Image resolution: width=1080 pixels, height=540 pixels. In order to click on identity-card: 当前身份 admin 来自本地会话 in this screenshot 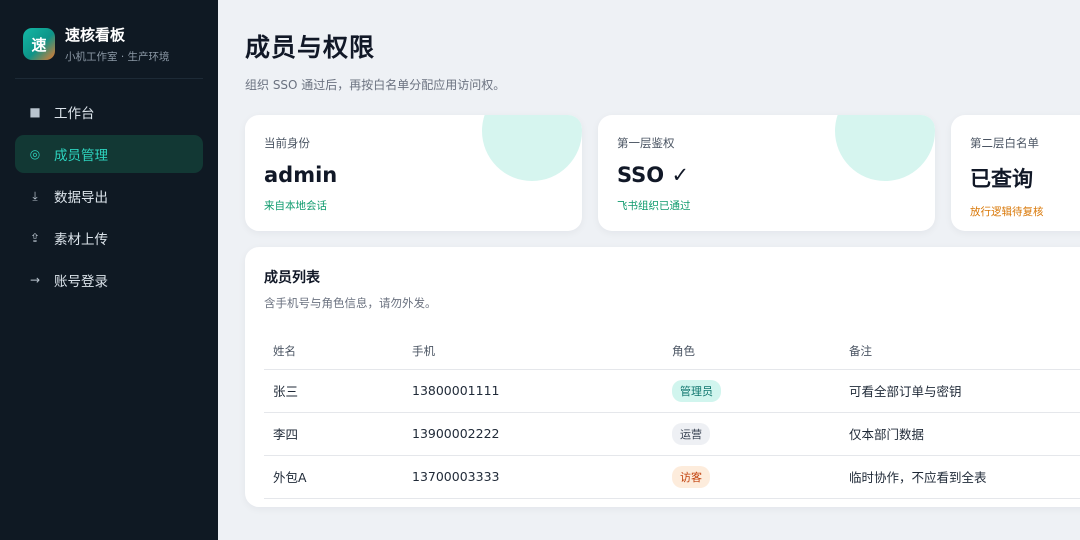, I will do `click(413, 173)`.